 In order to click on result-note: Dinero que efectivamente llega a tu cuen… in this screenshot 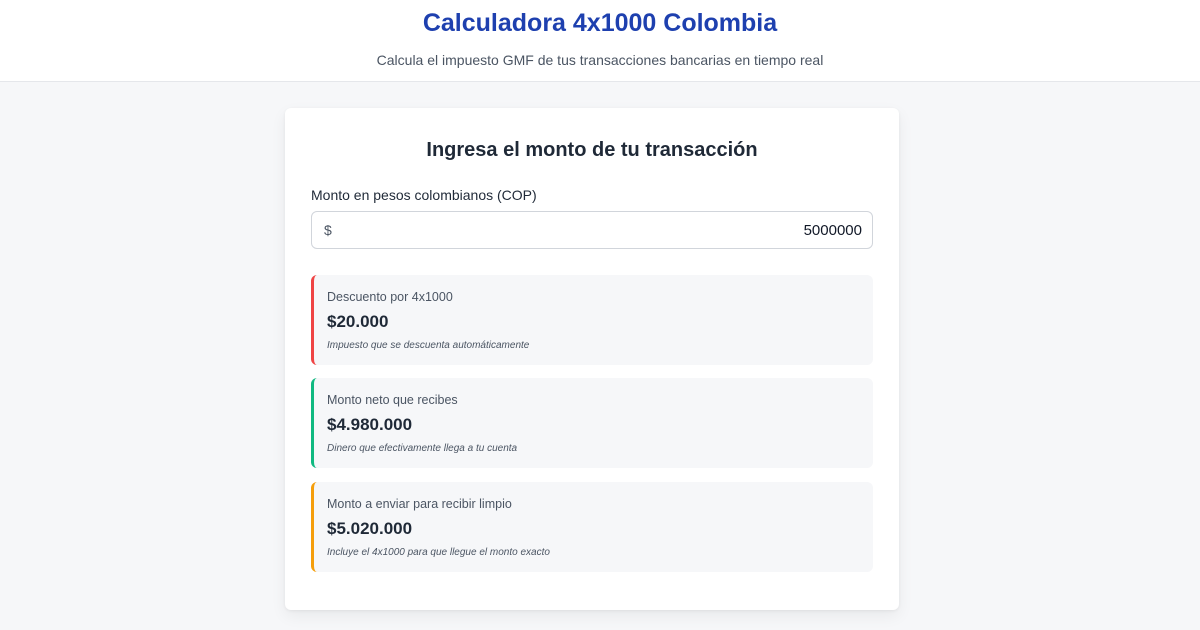, I will do `click(422, 448)`.